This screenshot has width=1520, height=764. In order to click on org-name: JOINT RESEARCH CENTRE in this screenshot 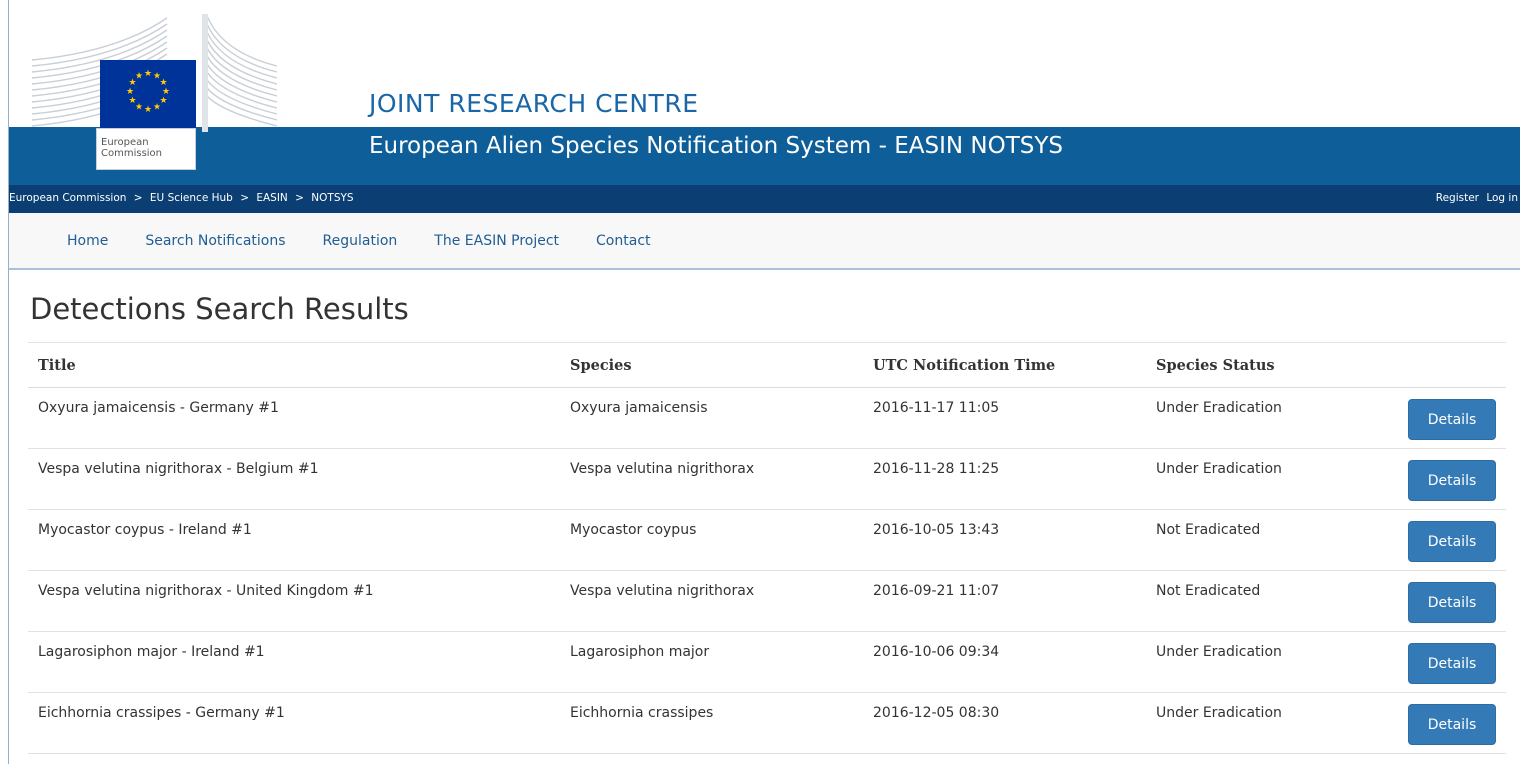, I will do `click(534, 103)`.